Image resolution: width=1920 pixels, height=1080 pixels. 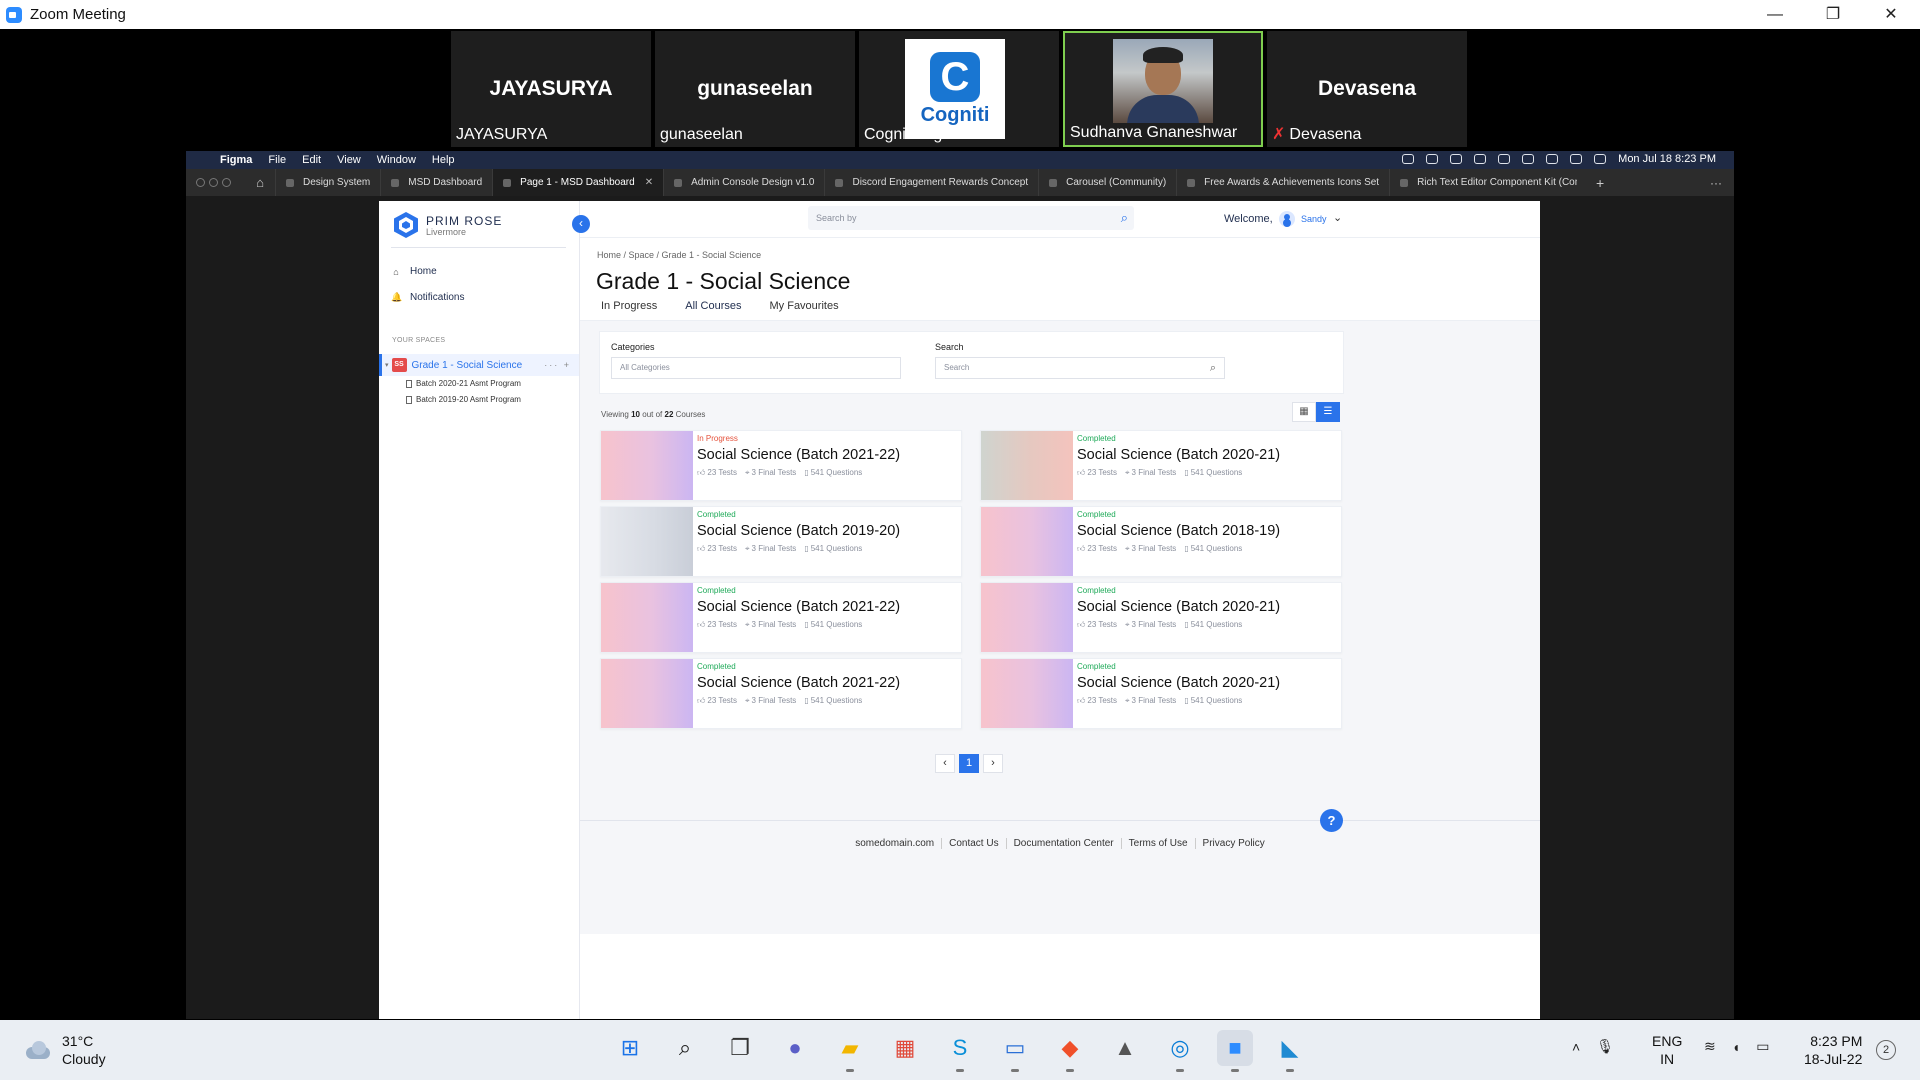 I want to click on remote-desktop-icon: ▭, so click(x=1015, y=1051).